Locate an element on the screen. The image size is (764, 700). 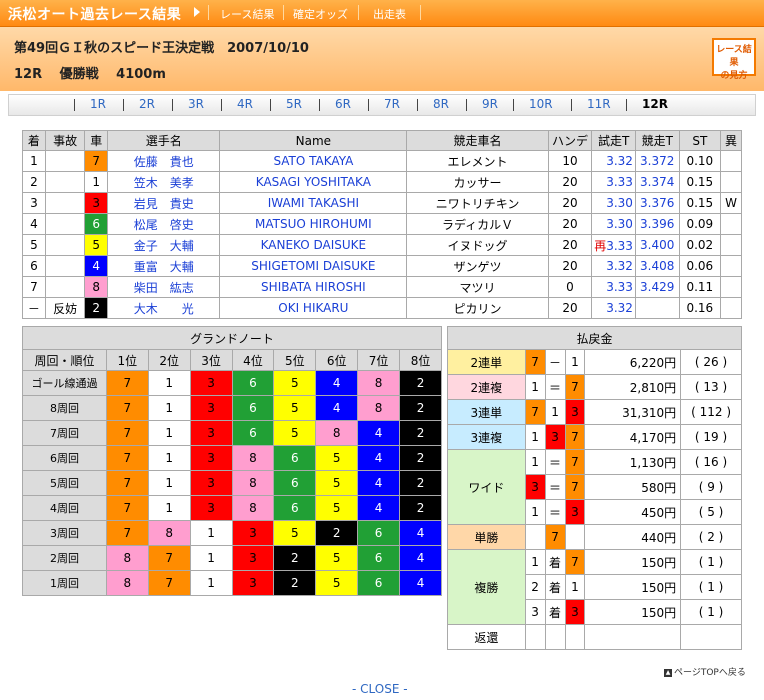
round-tab-11r: 11R is located at coordinates (599, 104).